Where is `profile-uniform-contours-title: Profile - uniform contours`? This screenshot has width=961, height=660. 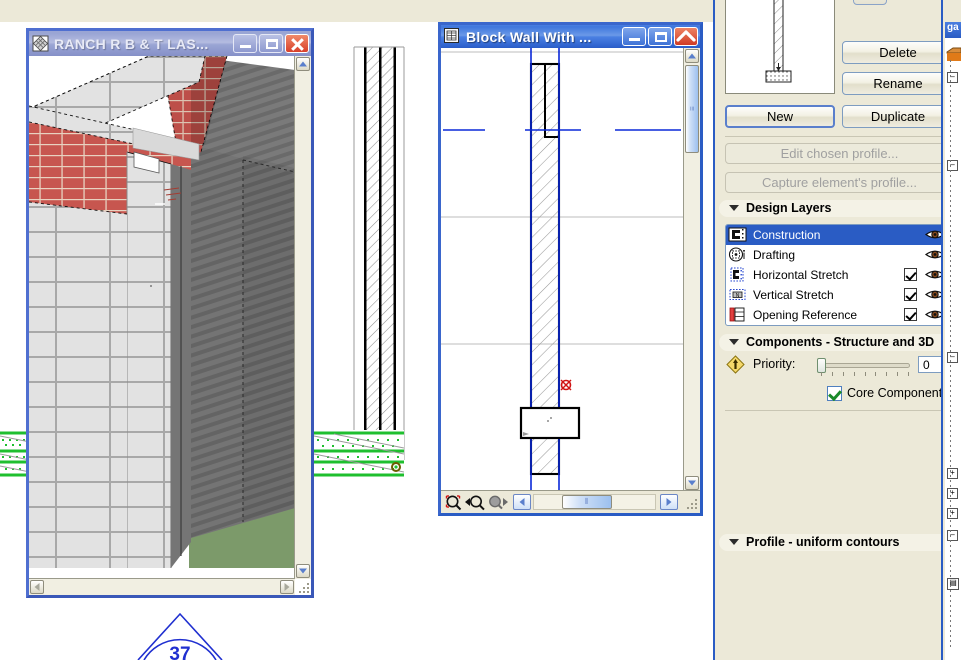 profile-uniform-contours-title: Profile - uniform contours is located at coordinates (823, 542).